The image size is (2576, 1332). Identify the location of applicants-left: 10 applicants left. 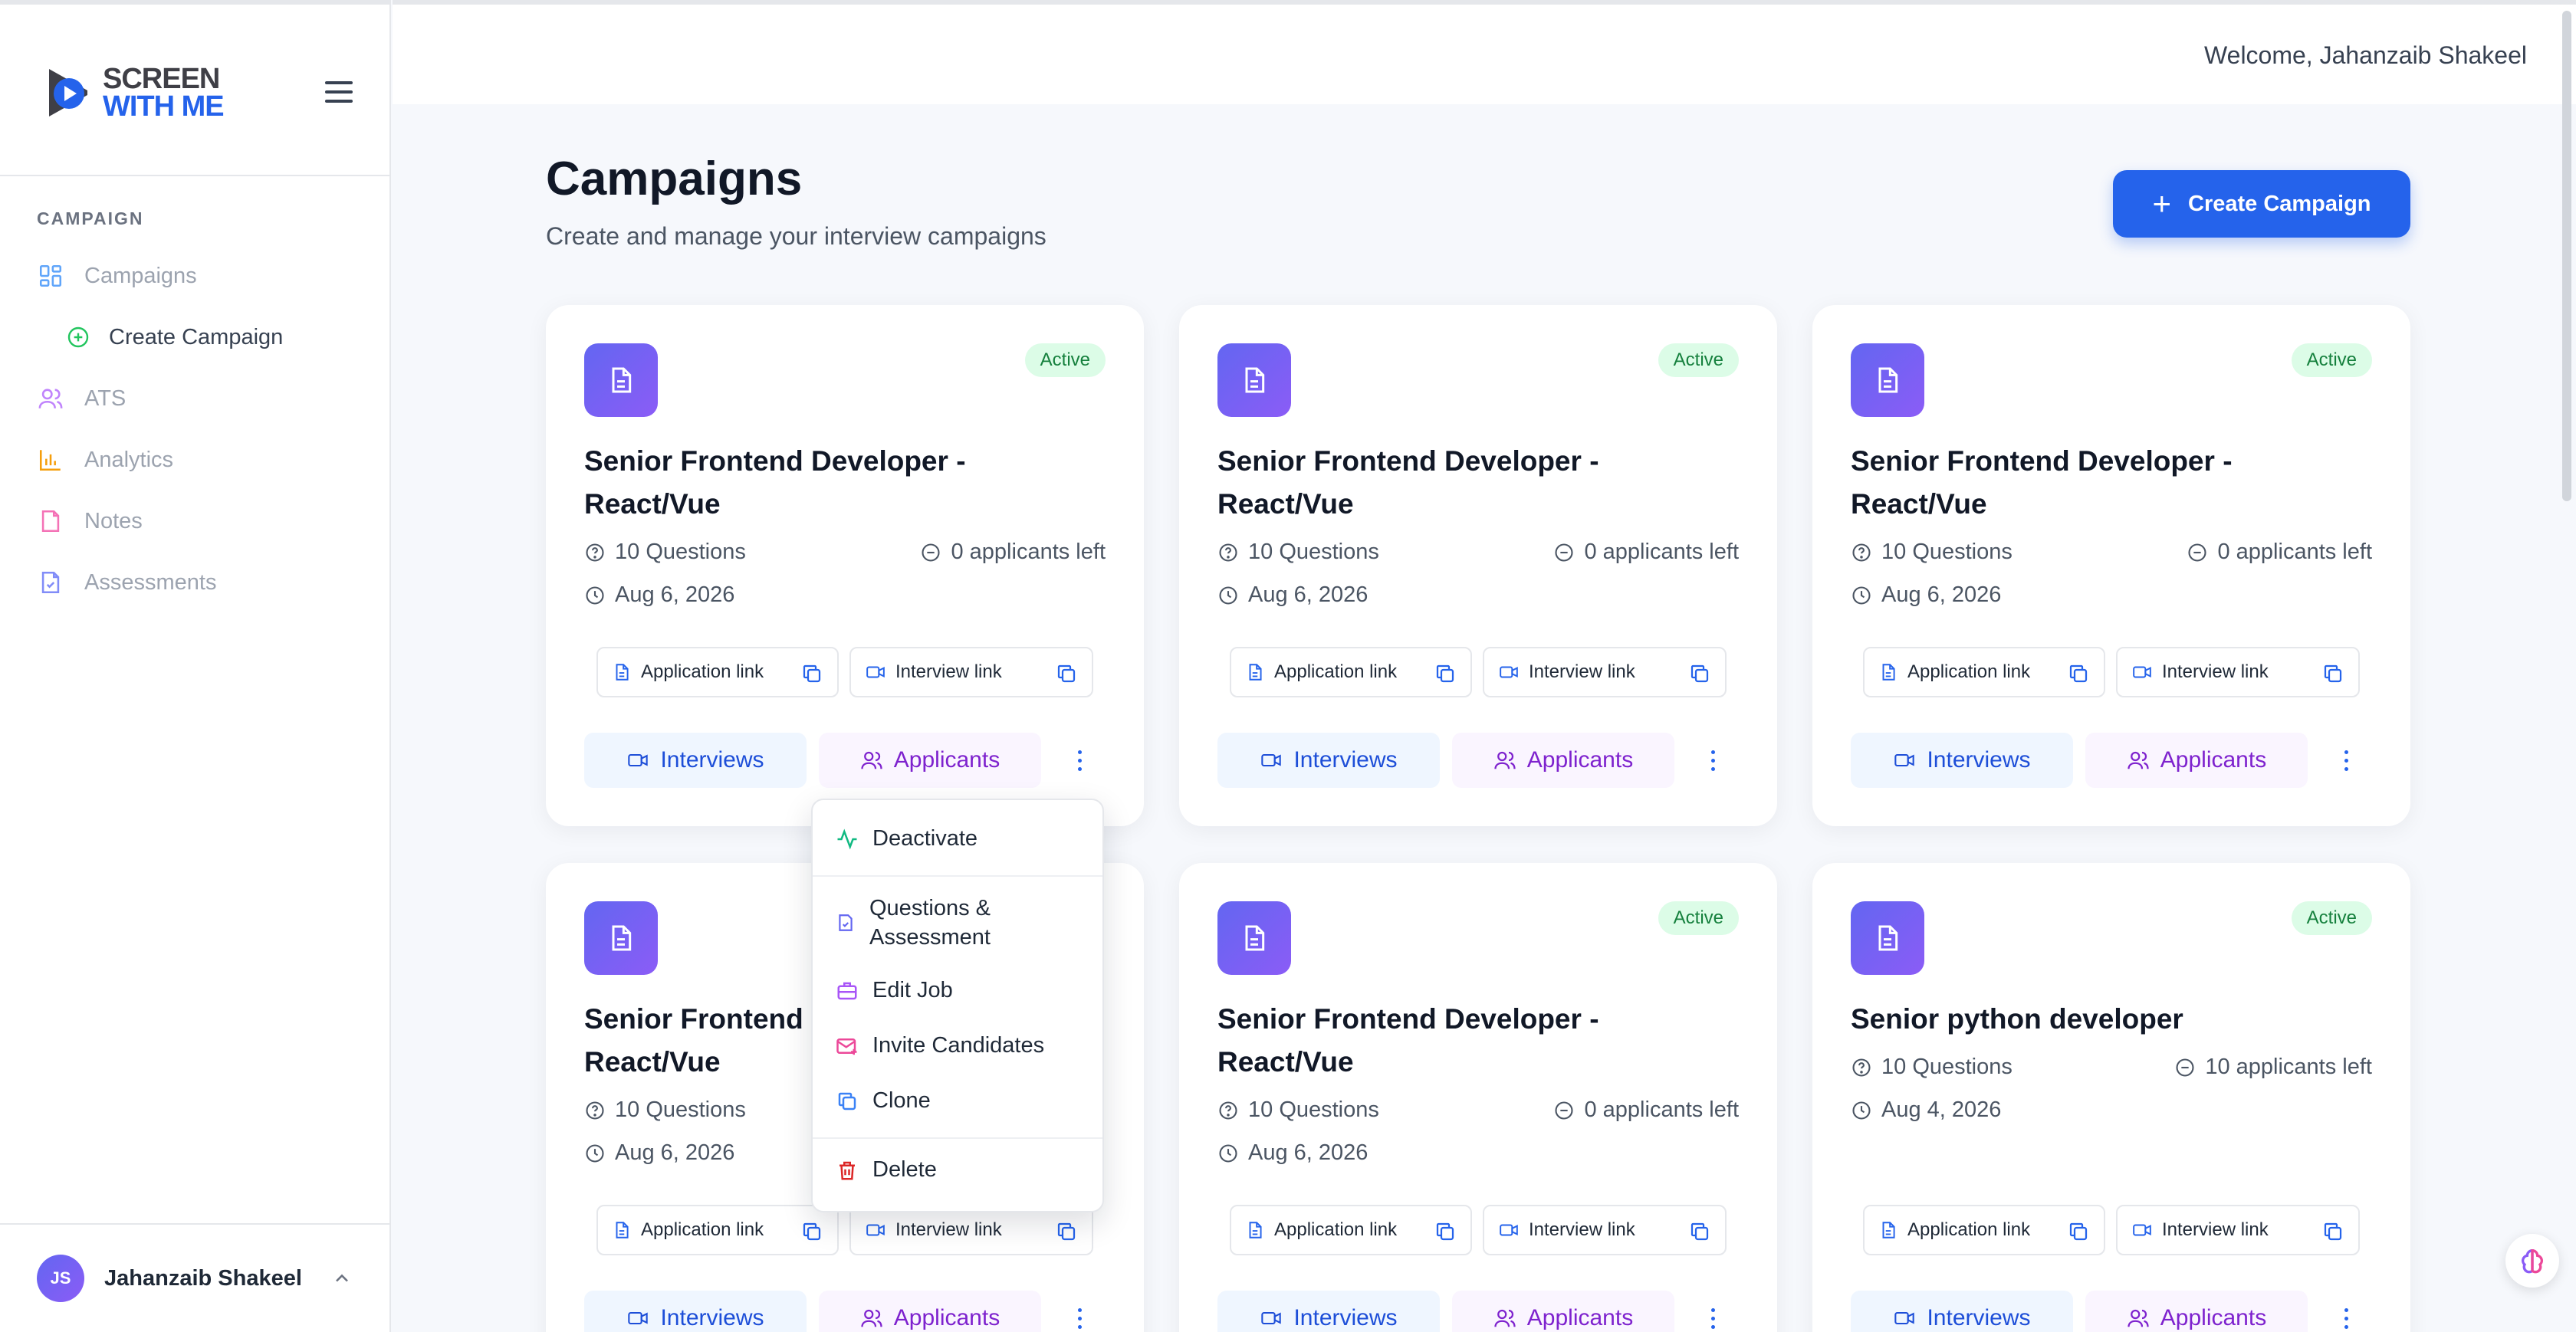
(2273, 1067).